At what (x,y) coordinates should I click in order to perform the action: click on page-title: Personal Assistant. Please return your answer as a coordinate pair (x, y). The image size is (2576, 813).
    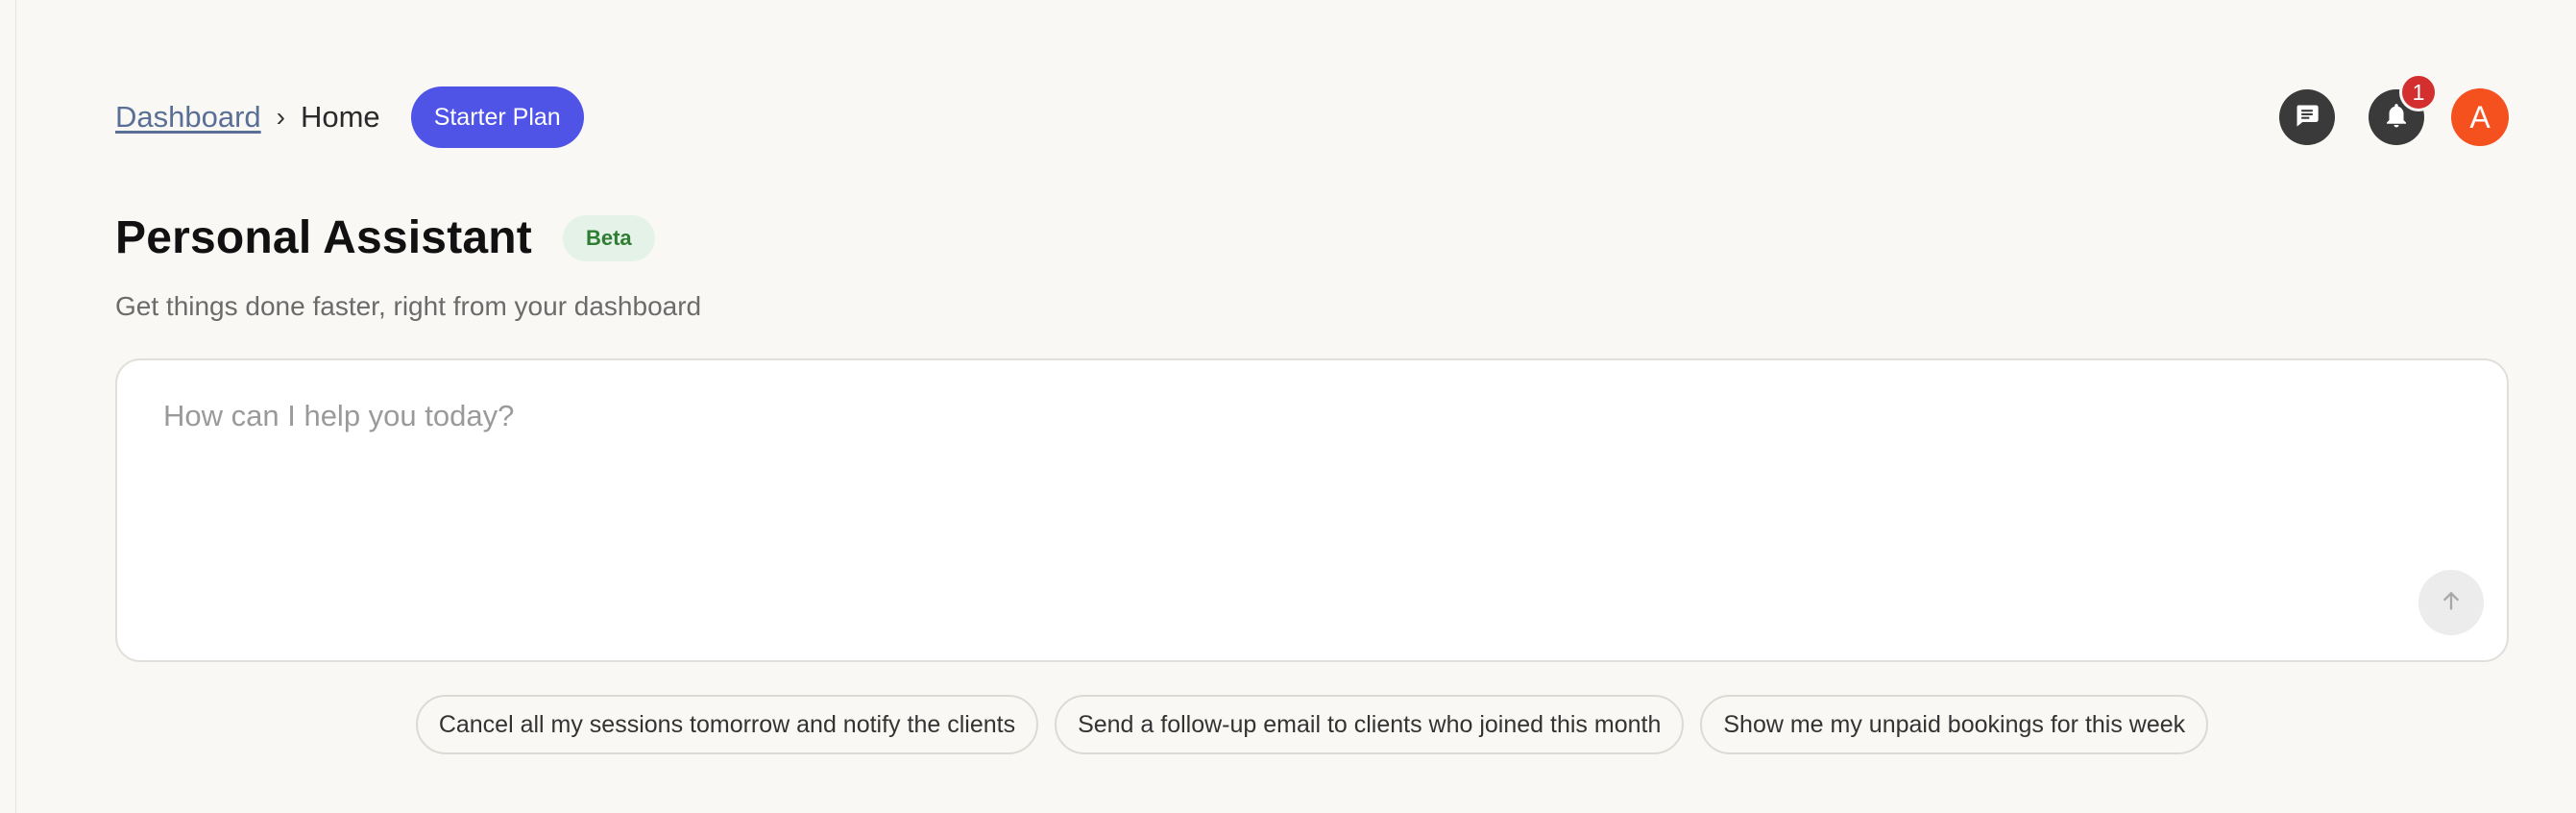
    Looking at the image, I should click on (323, 237).